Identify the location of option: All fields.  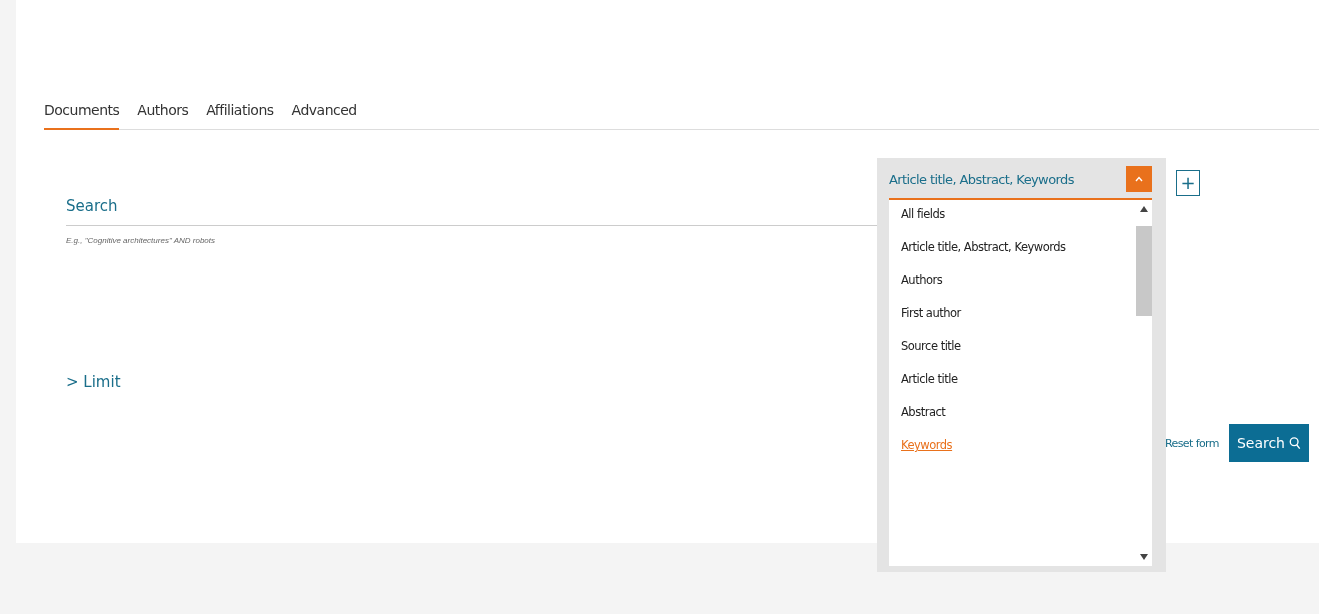
(1018, 216).